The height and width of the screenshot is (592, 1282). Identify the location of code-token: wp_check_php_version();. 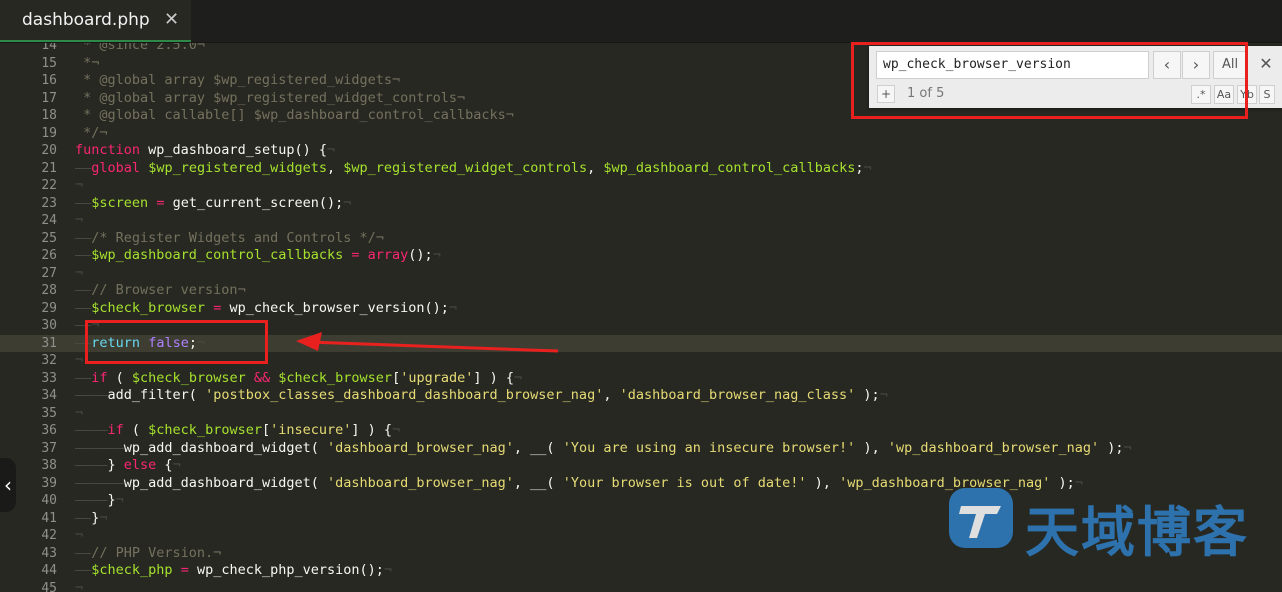
(286, 570).